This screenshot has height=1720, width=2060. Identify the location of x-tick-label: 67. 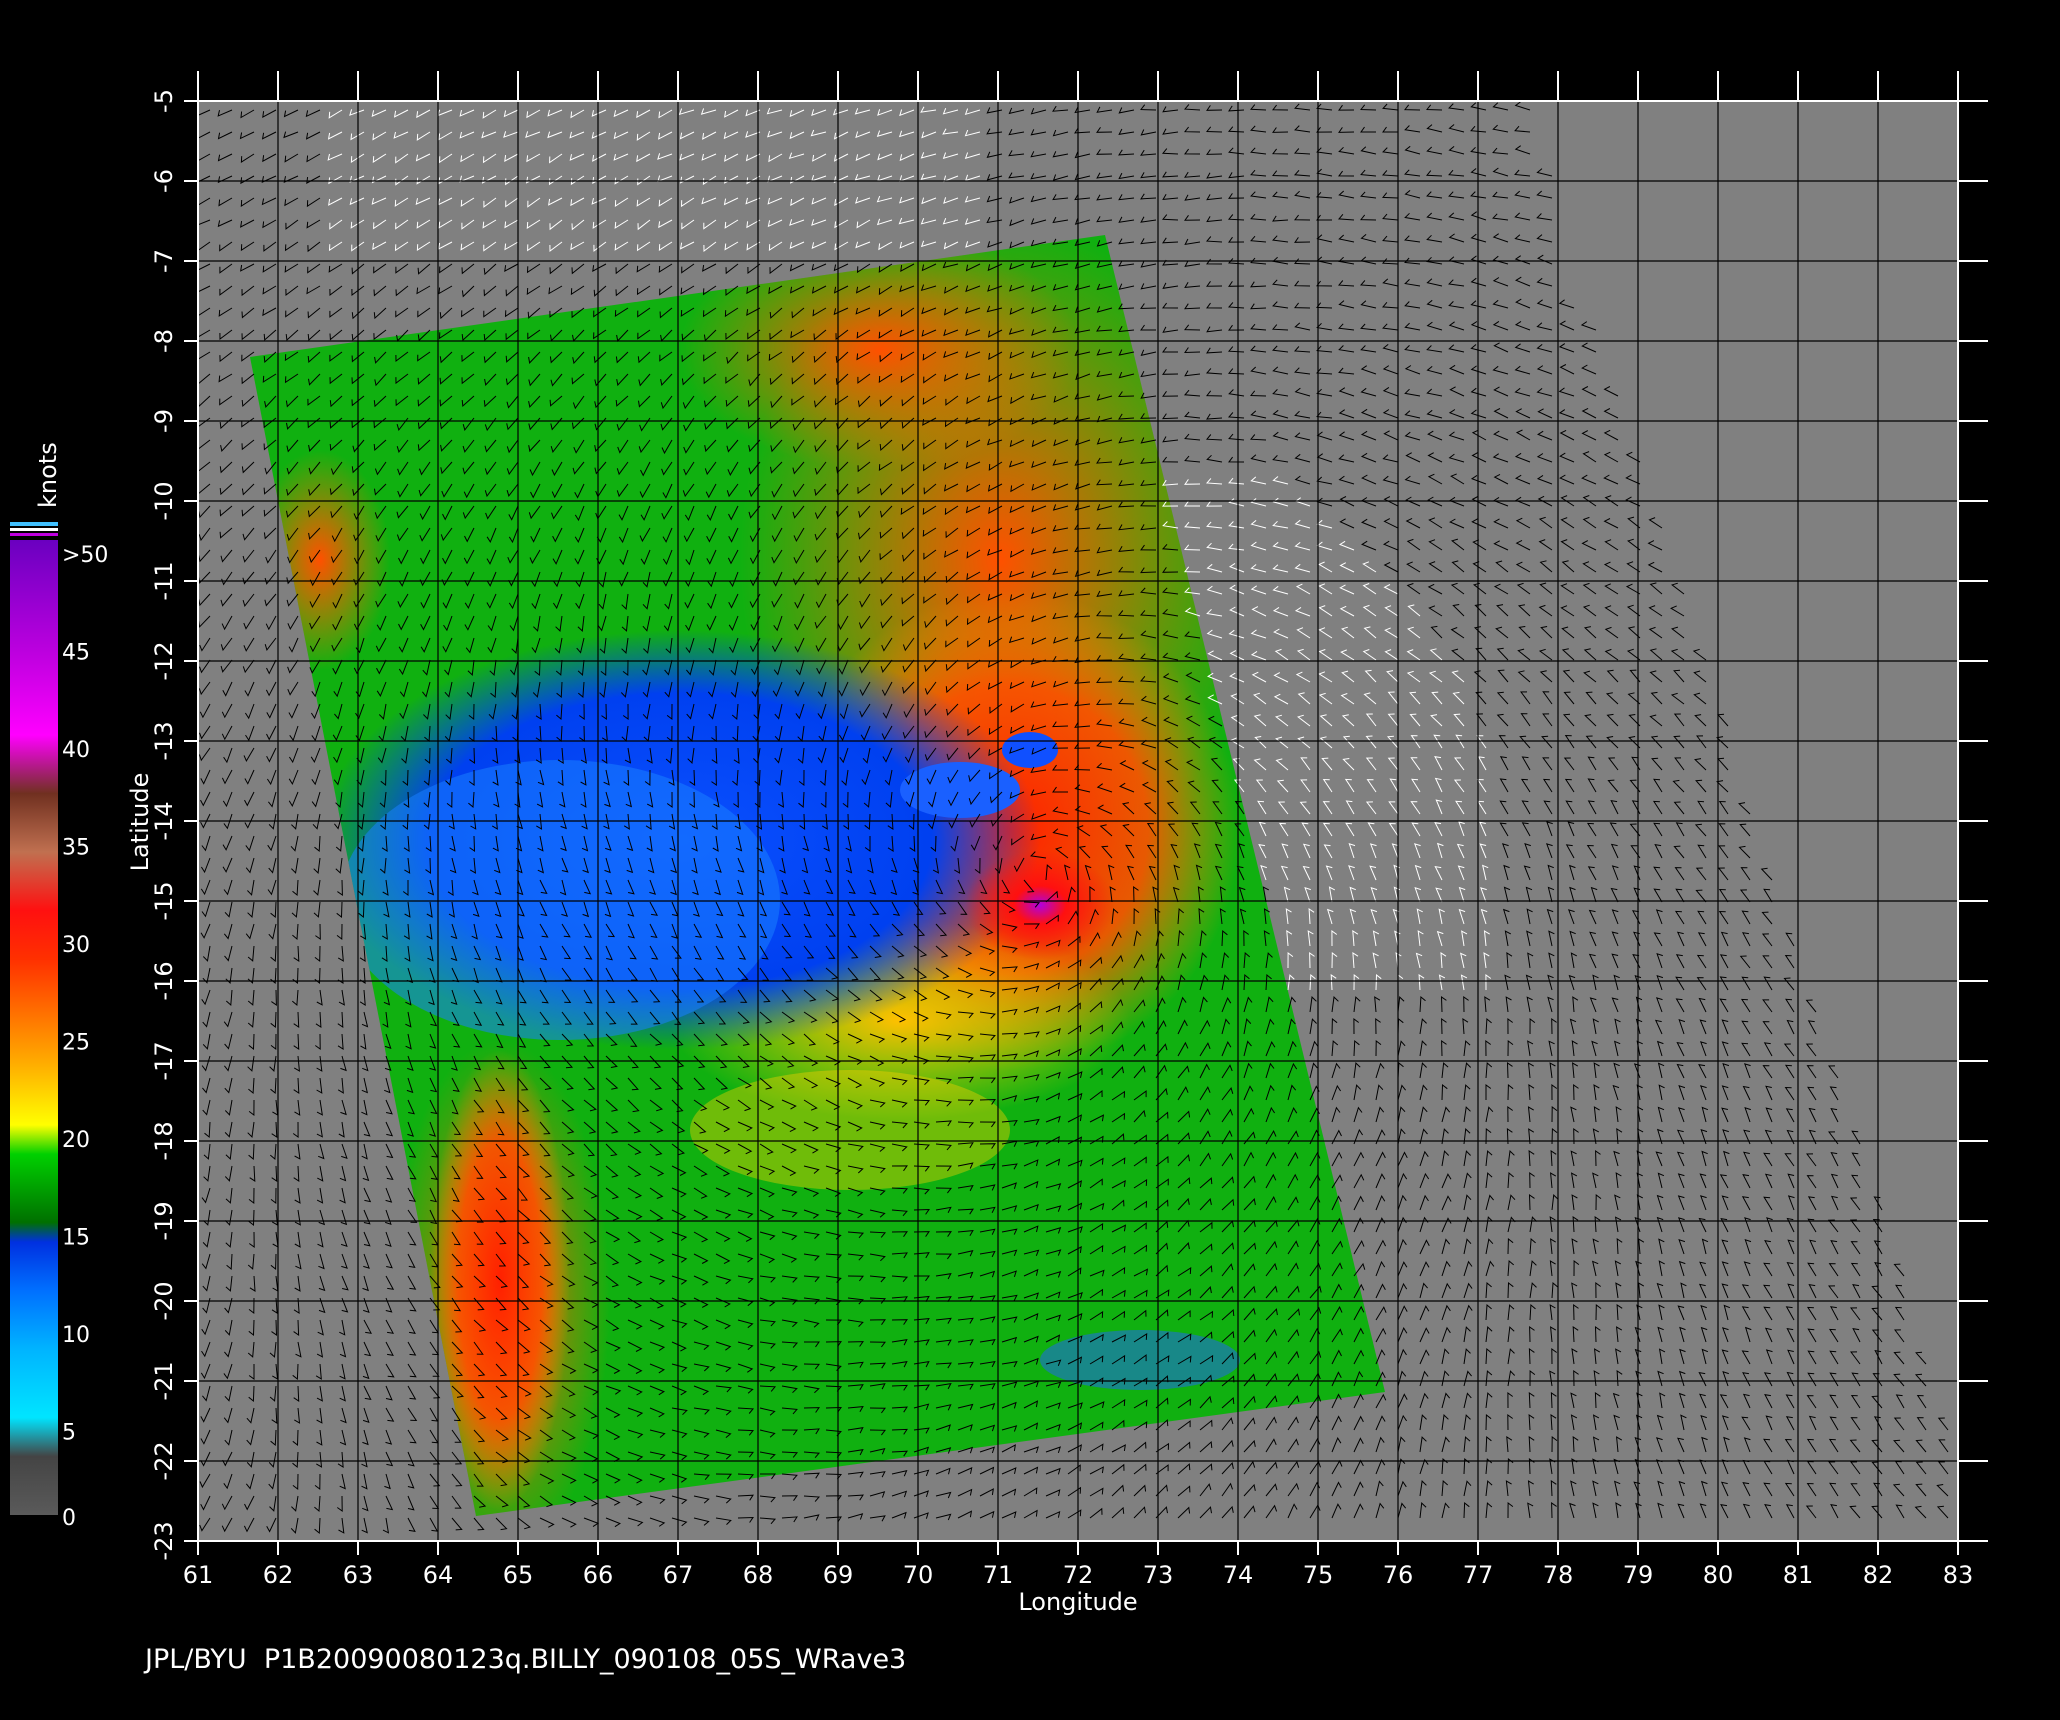
(678, 1575).